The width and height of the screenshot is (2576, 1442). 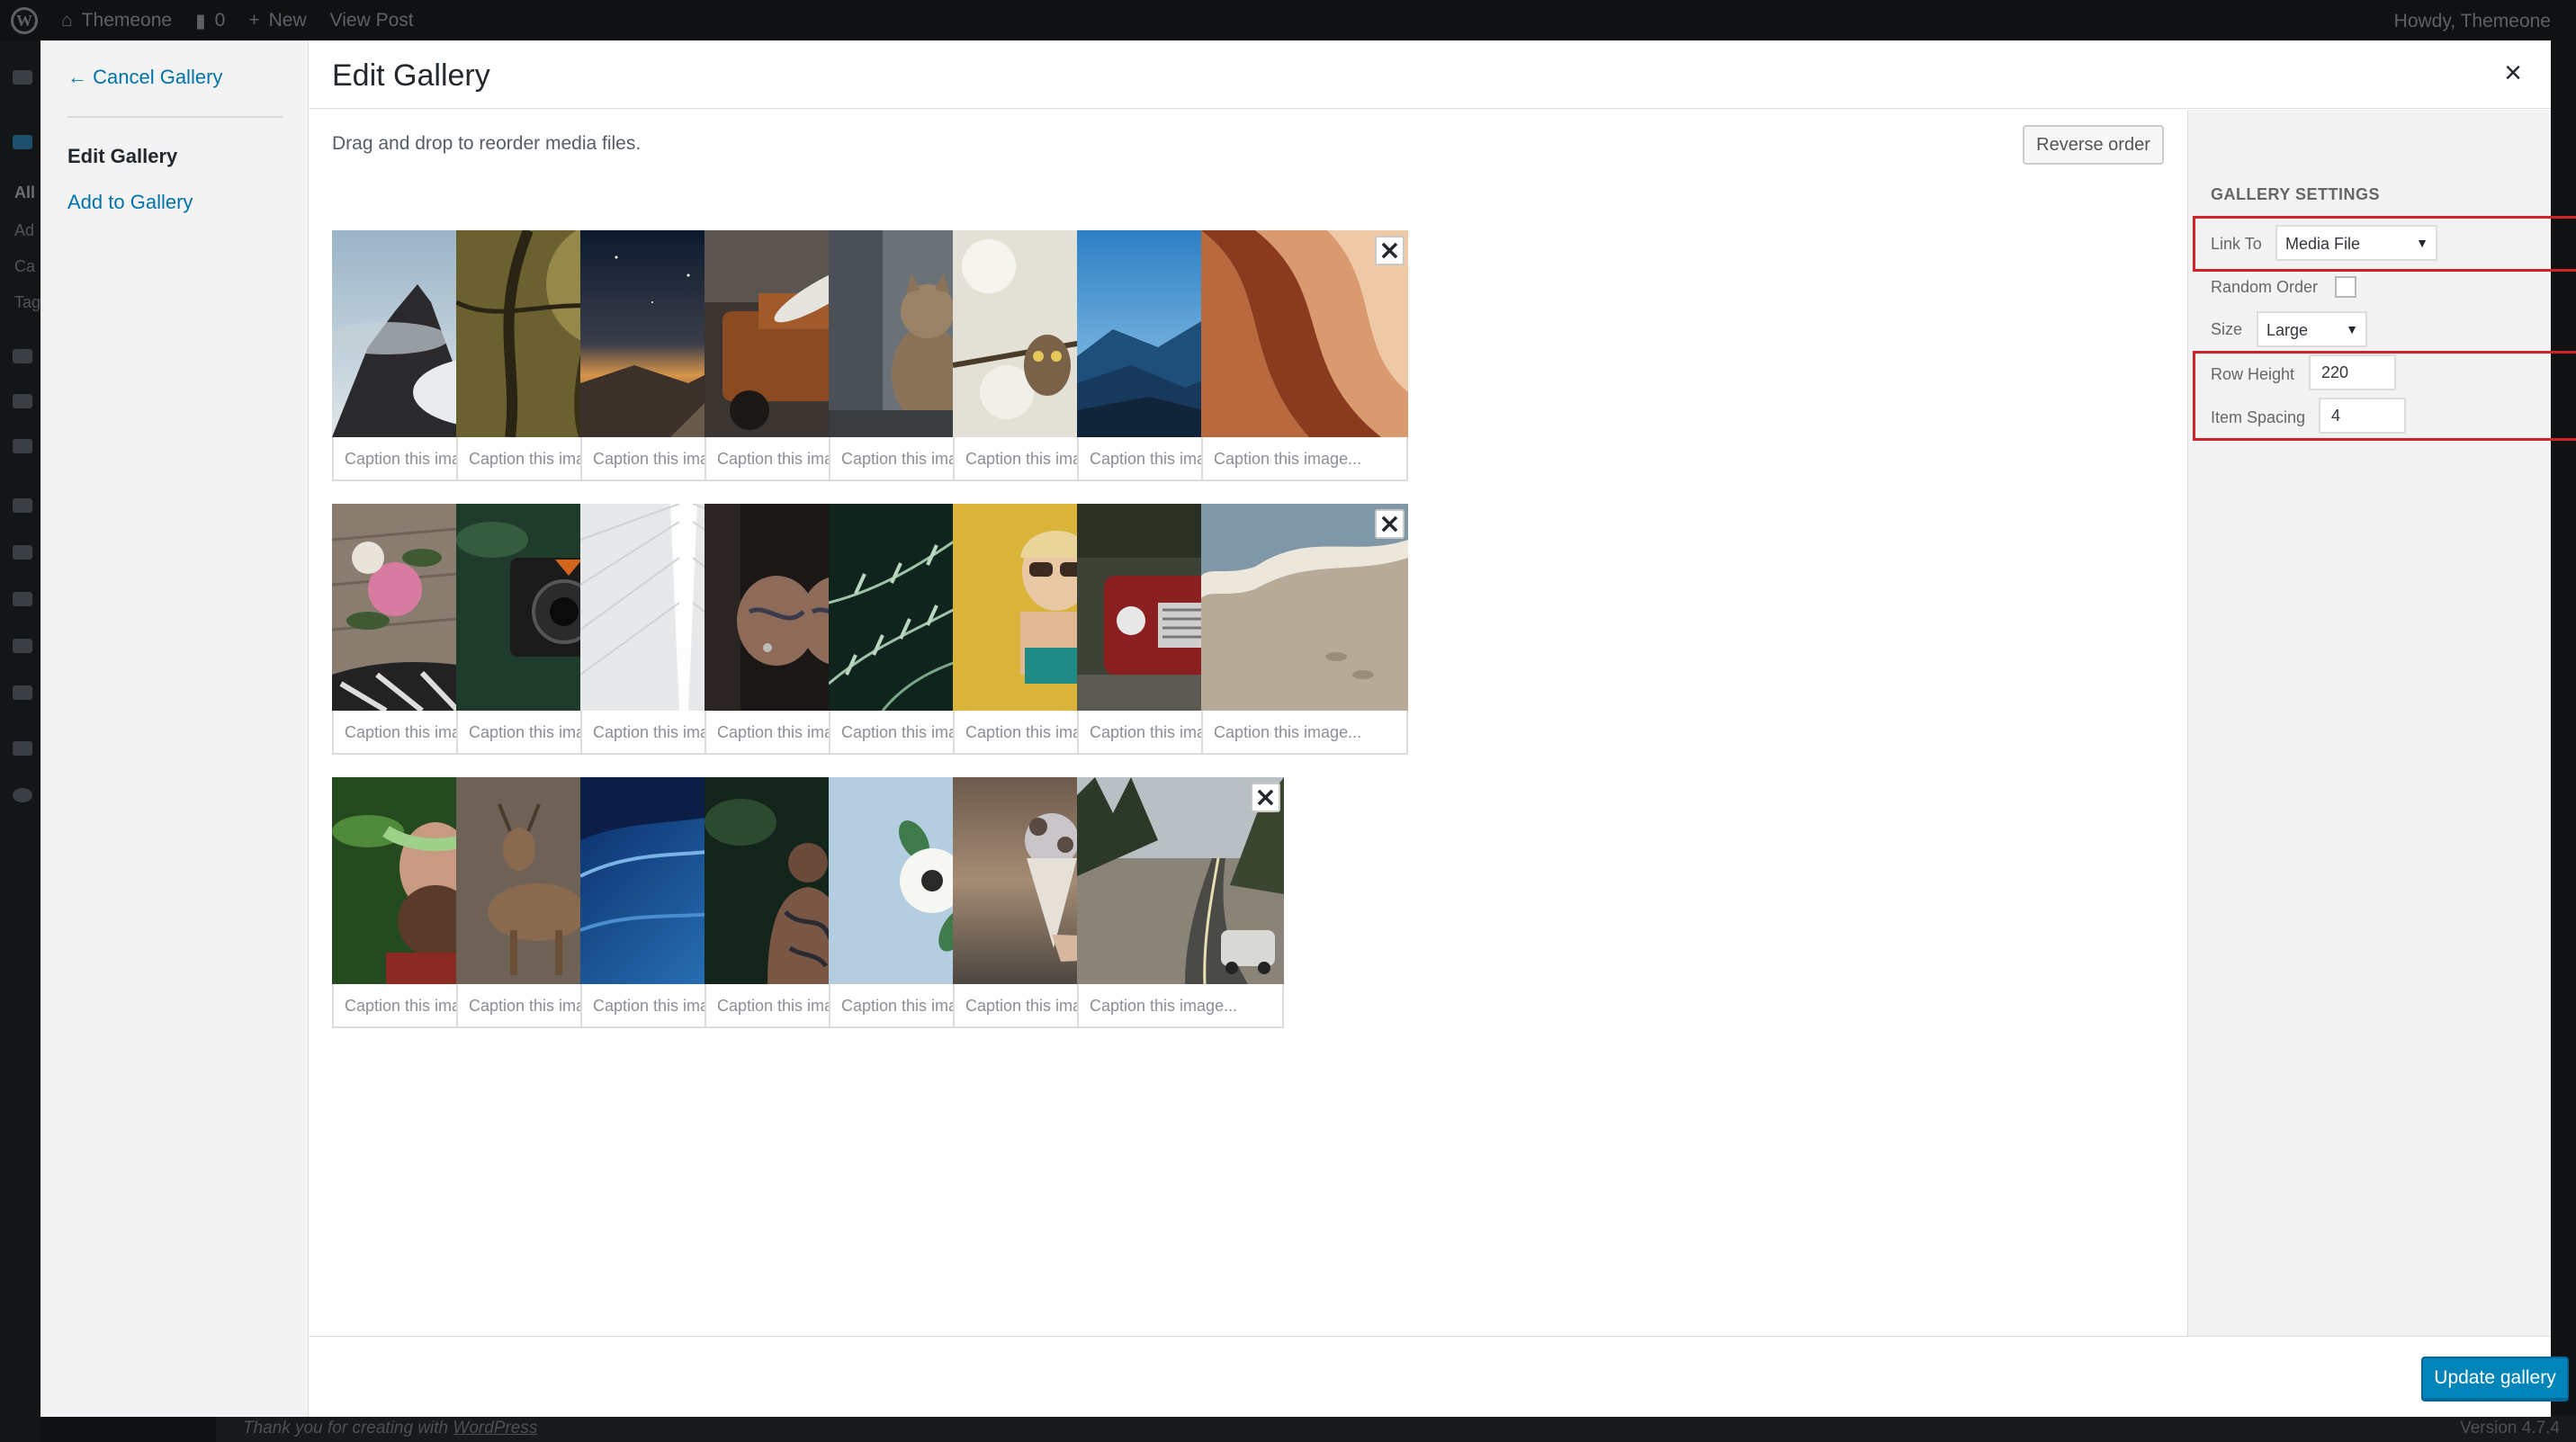 I want to click on menu-label-all: All, so click(x=25, y=193).